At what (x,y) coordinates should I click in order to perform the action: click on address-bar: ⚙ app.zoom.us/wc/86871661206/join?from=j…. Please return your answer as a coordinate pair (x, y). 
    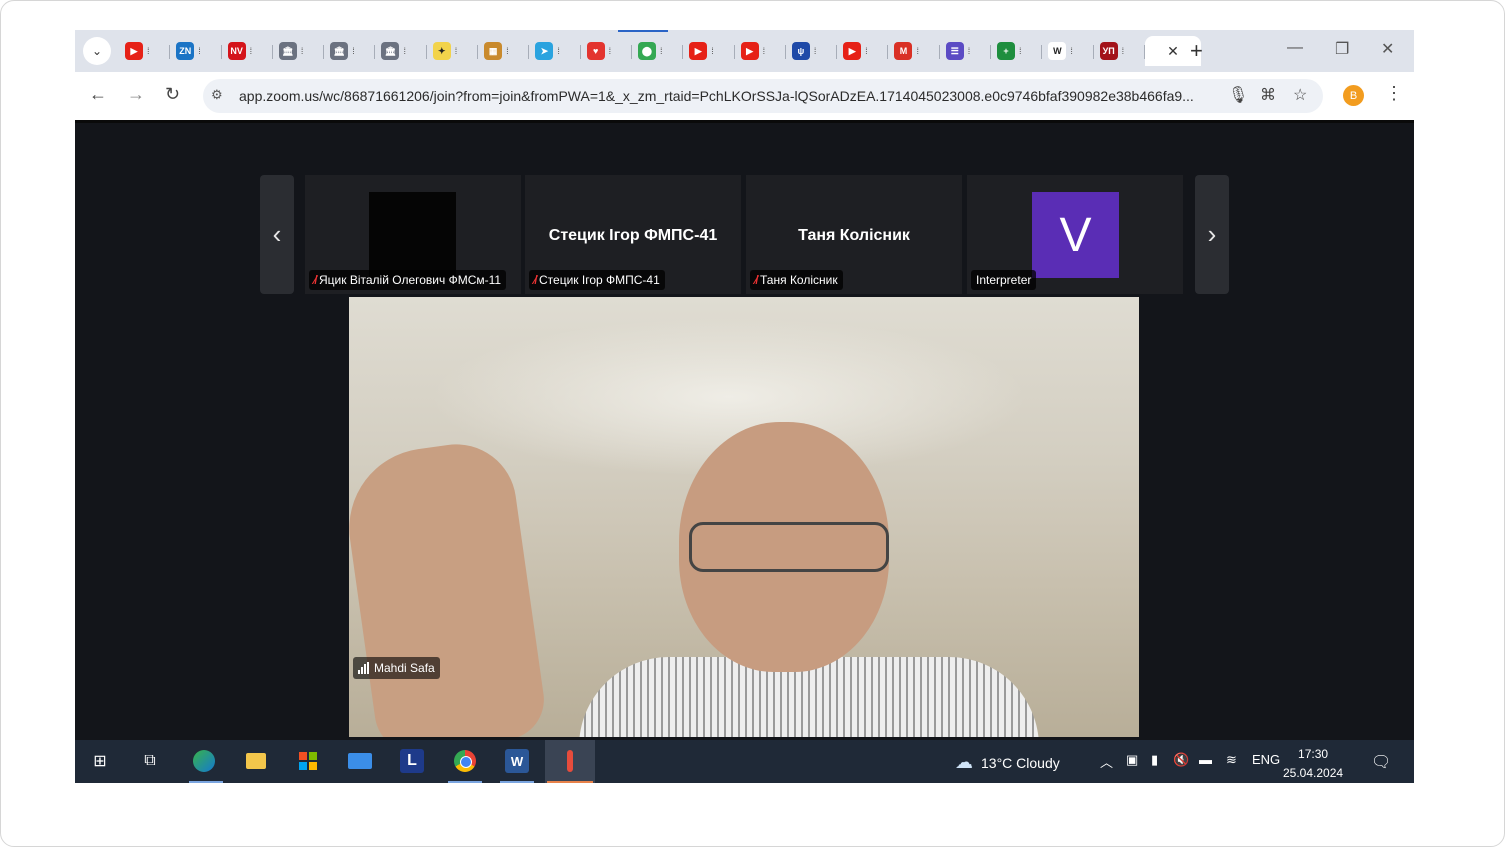
    Looking at the image, I should click on (763, 96).